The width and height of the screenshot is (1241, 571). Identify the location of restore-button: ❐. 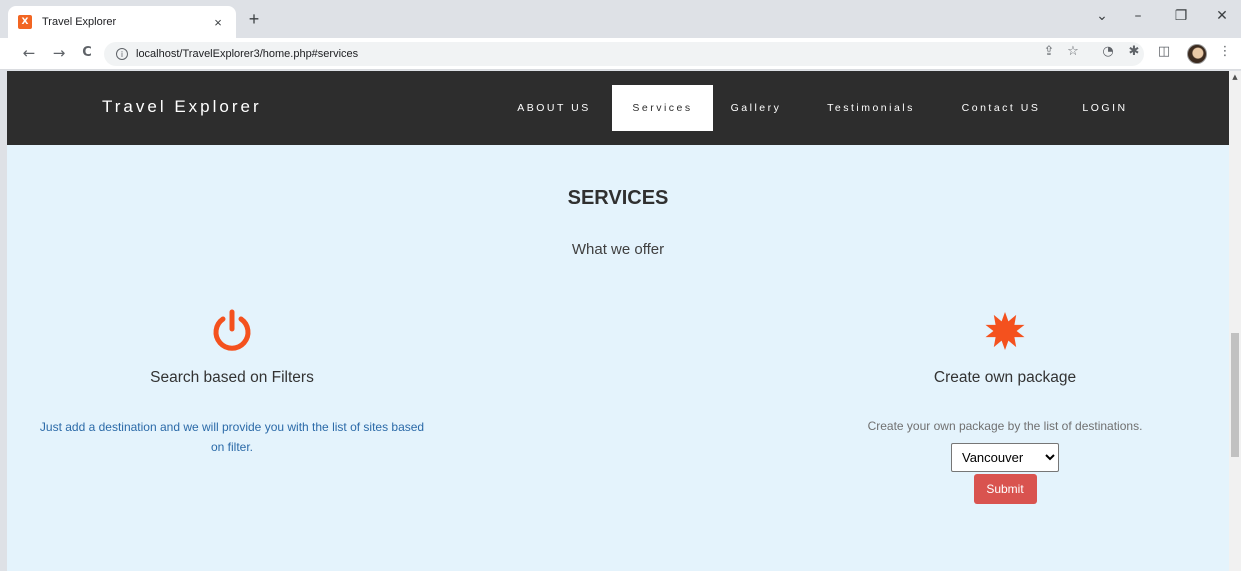
(1181, 16).